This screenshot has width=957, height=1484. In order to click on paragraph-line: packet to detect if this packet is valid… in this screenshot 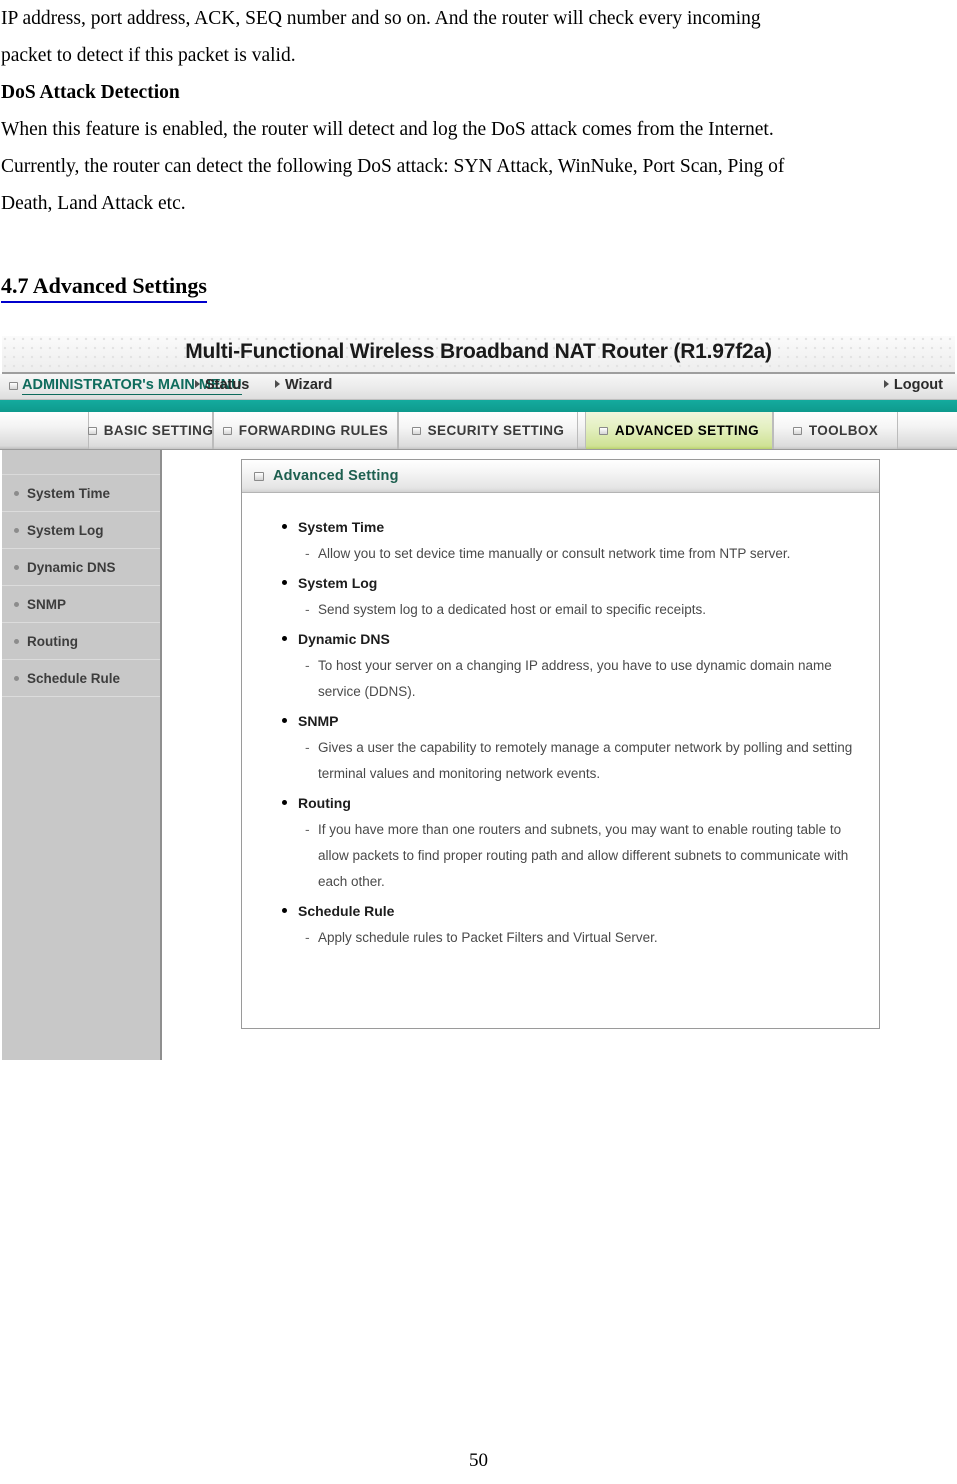, I will do `click(148, 55)`.